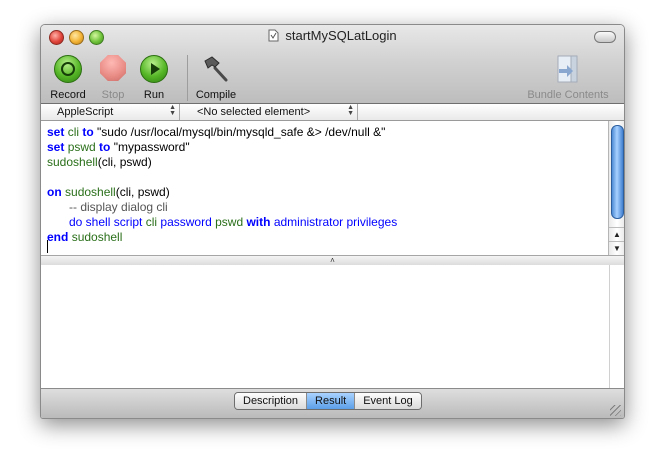  I want to click on editor-scrollbar: ▲ ▼, so click(616, 188).